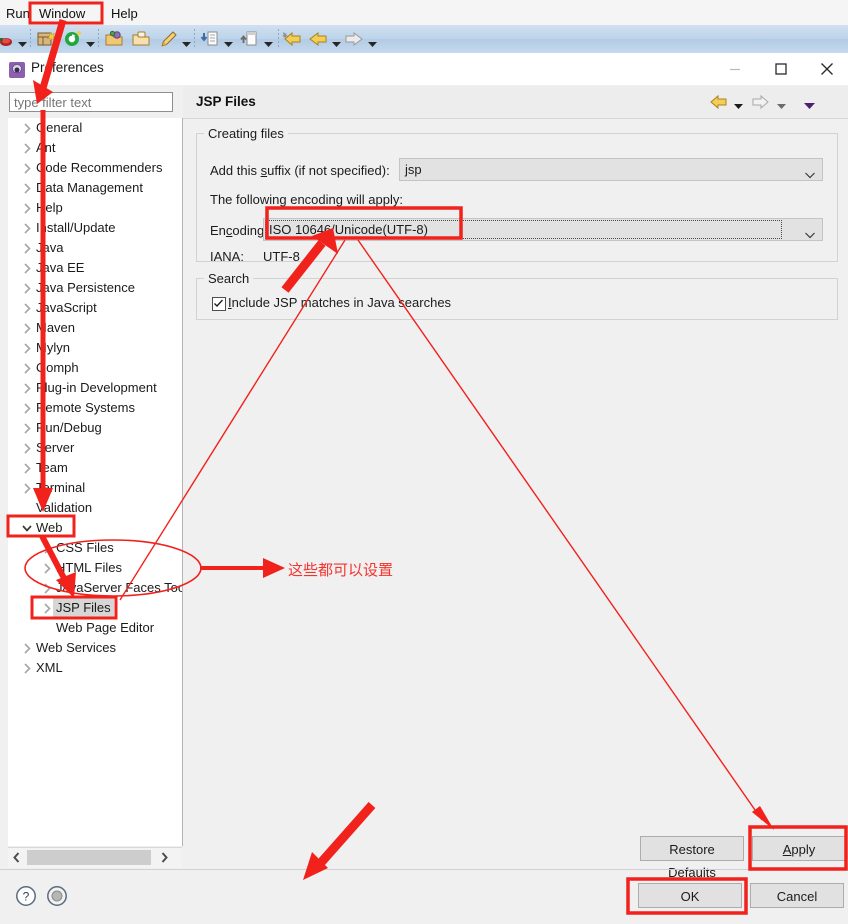 Image resolution: width=848 pixels, height=924 pixels. I want to click on view-menu-icon, so click(809, 105).